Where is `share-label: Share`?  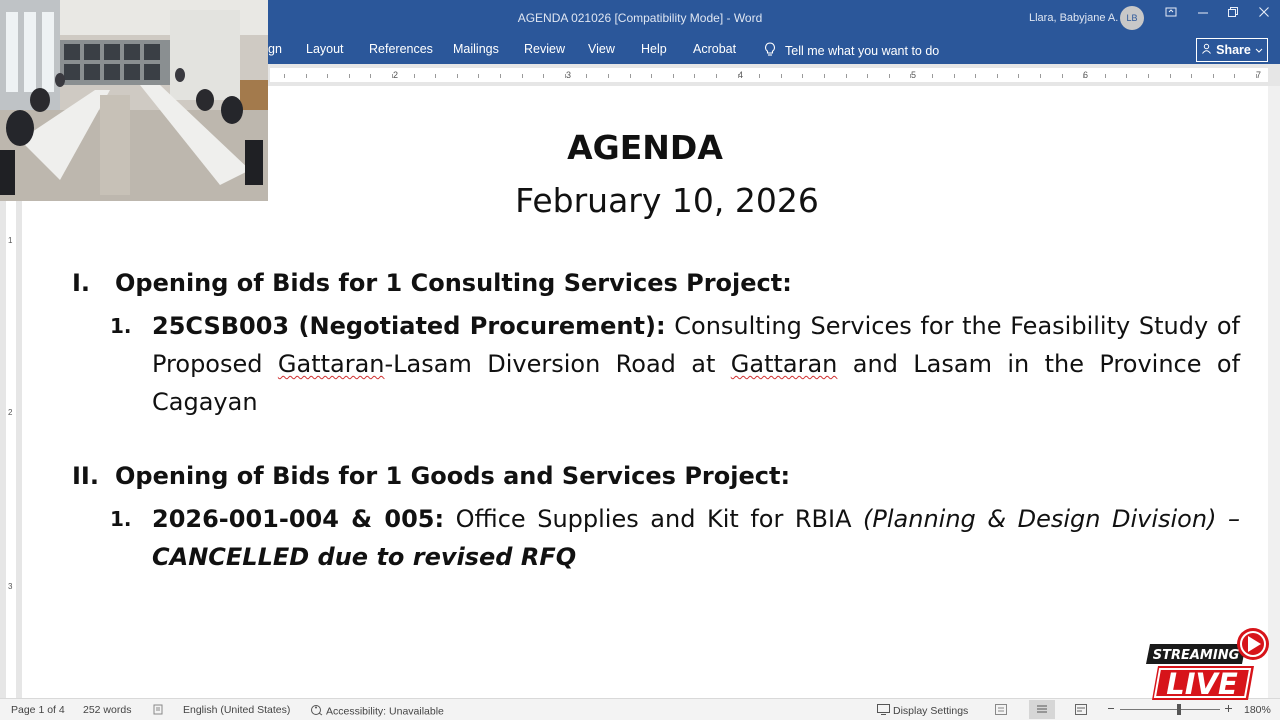
share-label: Share is located at coordinates (1233, 50).